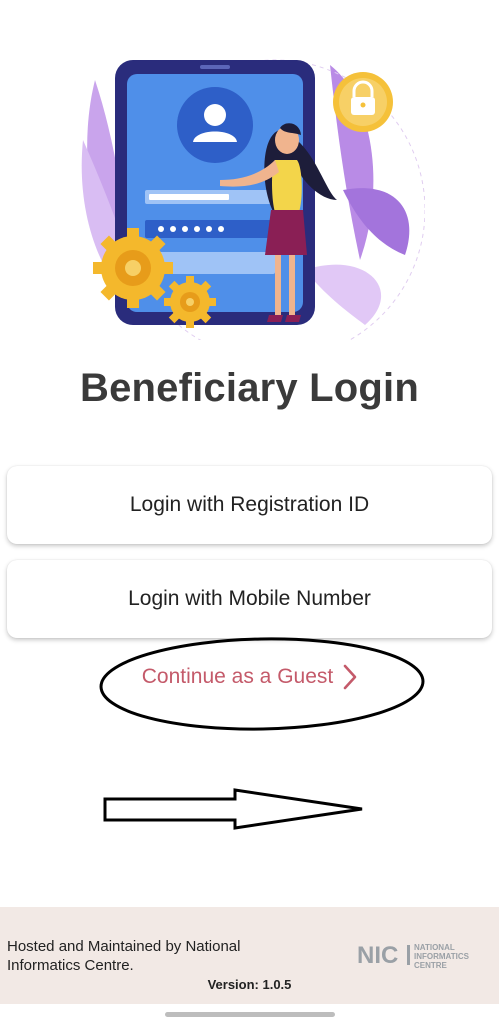 This screenshot has height=1024, width=499. I want to click on login-mobile-number-label: Login with Mobile Number, so click(249, 598).